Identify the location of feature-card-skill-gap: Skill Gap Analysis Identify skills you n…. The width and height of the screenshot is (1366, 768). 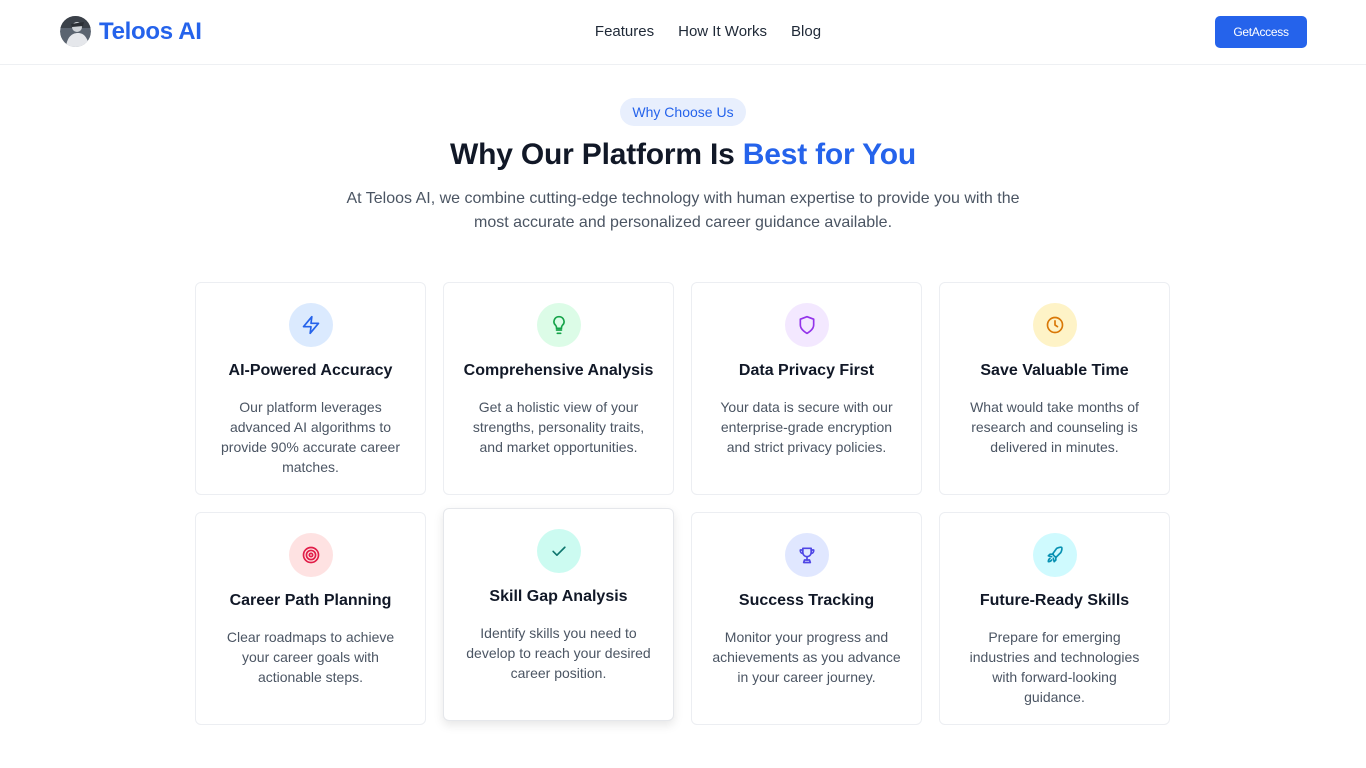
(558, 614).